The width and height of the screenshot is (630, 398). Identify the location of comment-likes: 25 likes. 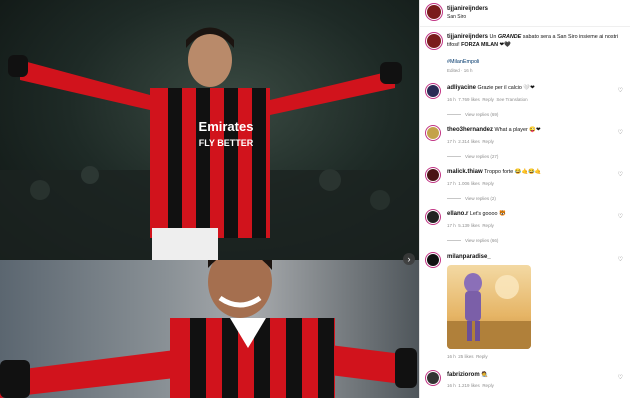
(465, 356).